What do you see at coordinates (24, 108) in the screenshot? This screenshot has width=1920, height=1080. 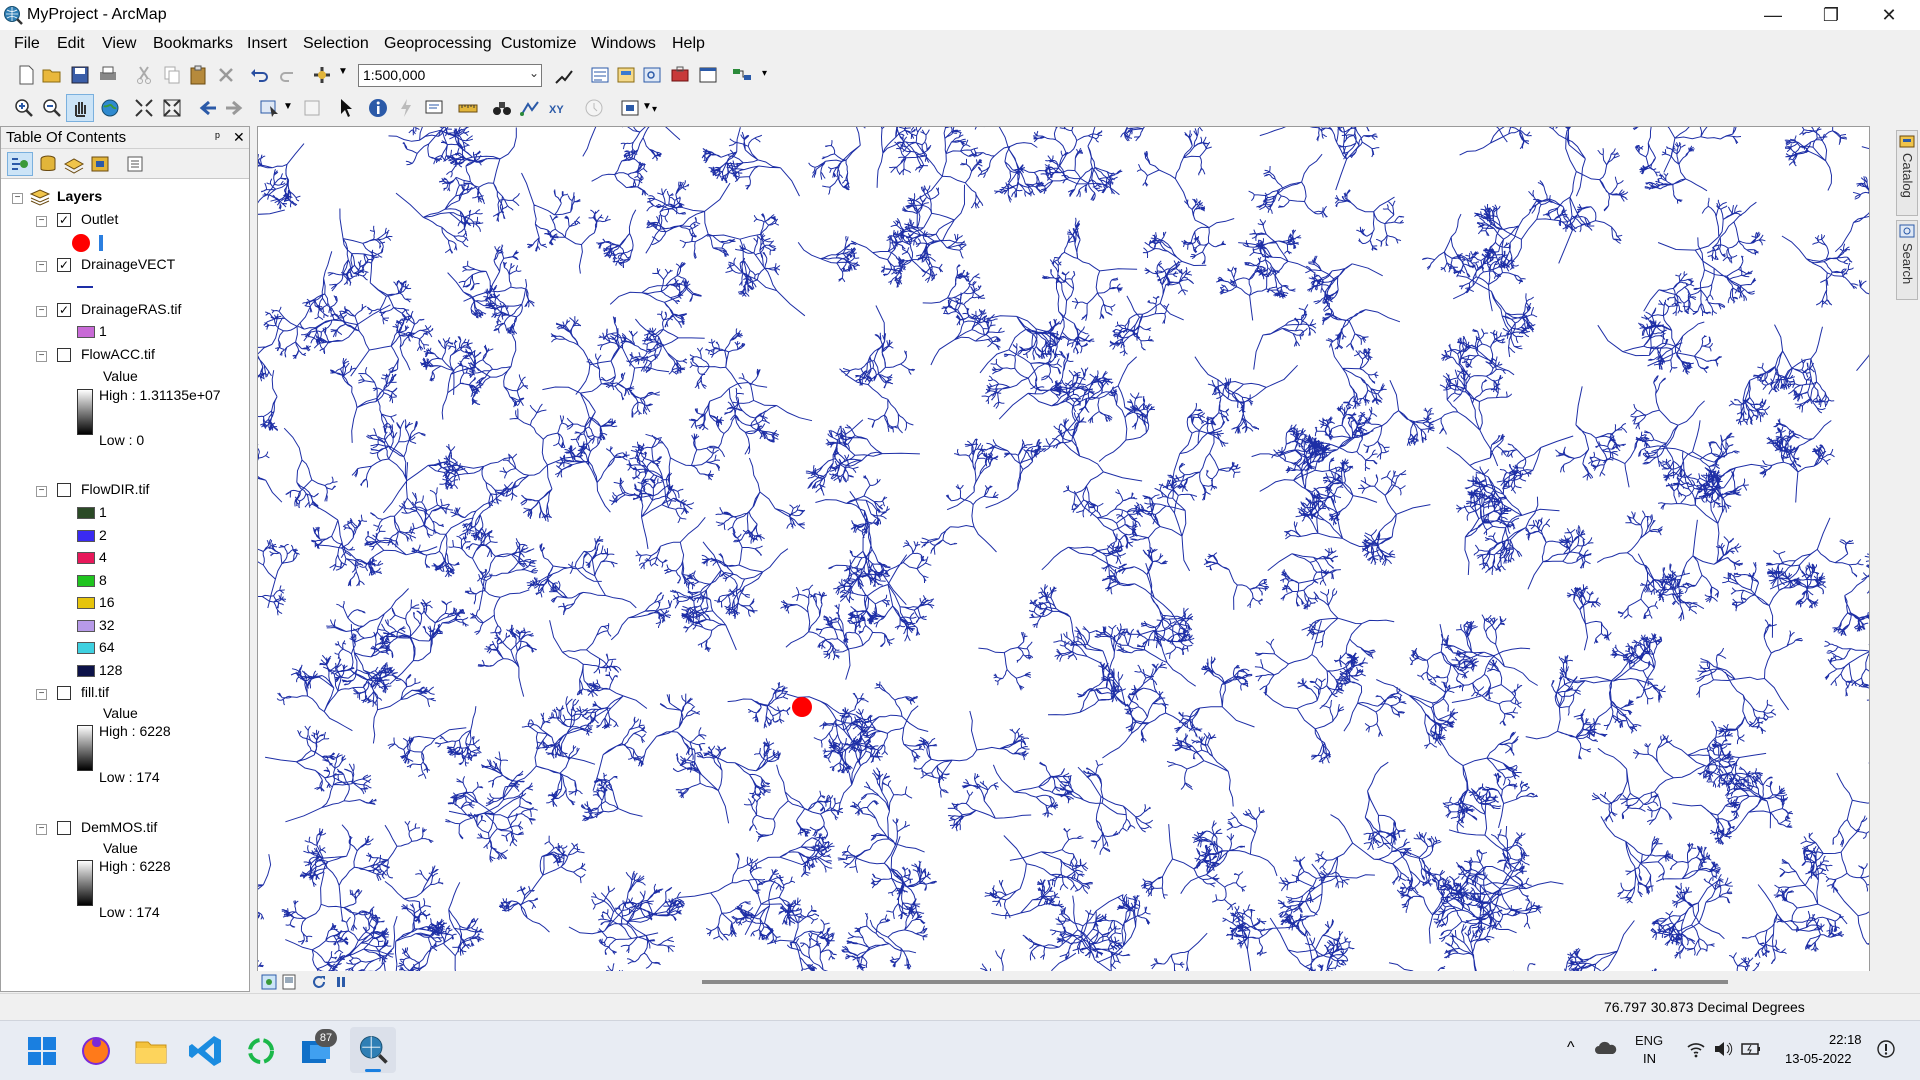 I see `zoom-in-icon` at bounding box center [24, 108].